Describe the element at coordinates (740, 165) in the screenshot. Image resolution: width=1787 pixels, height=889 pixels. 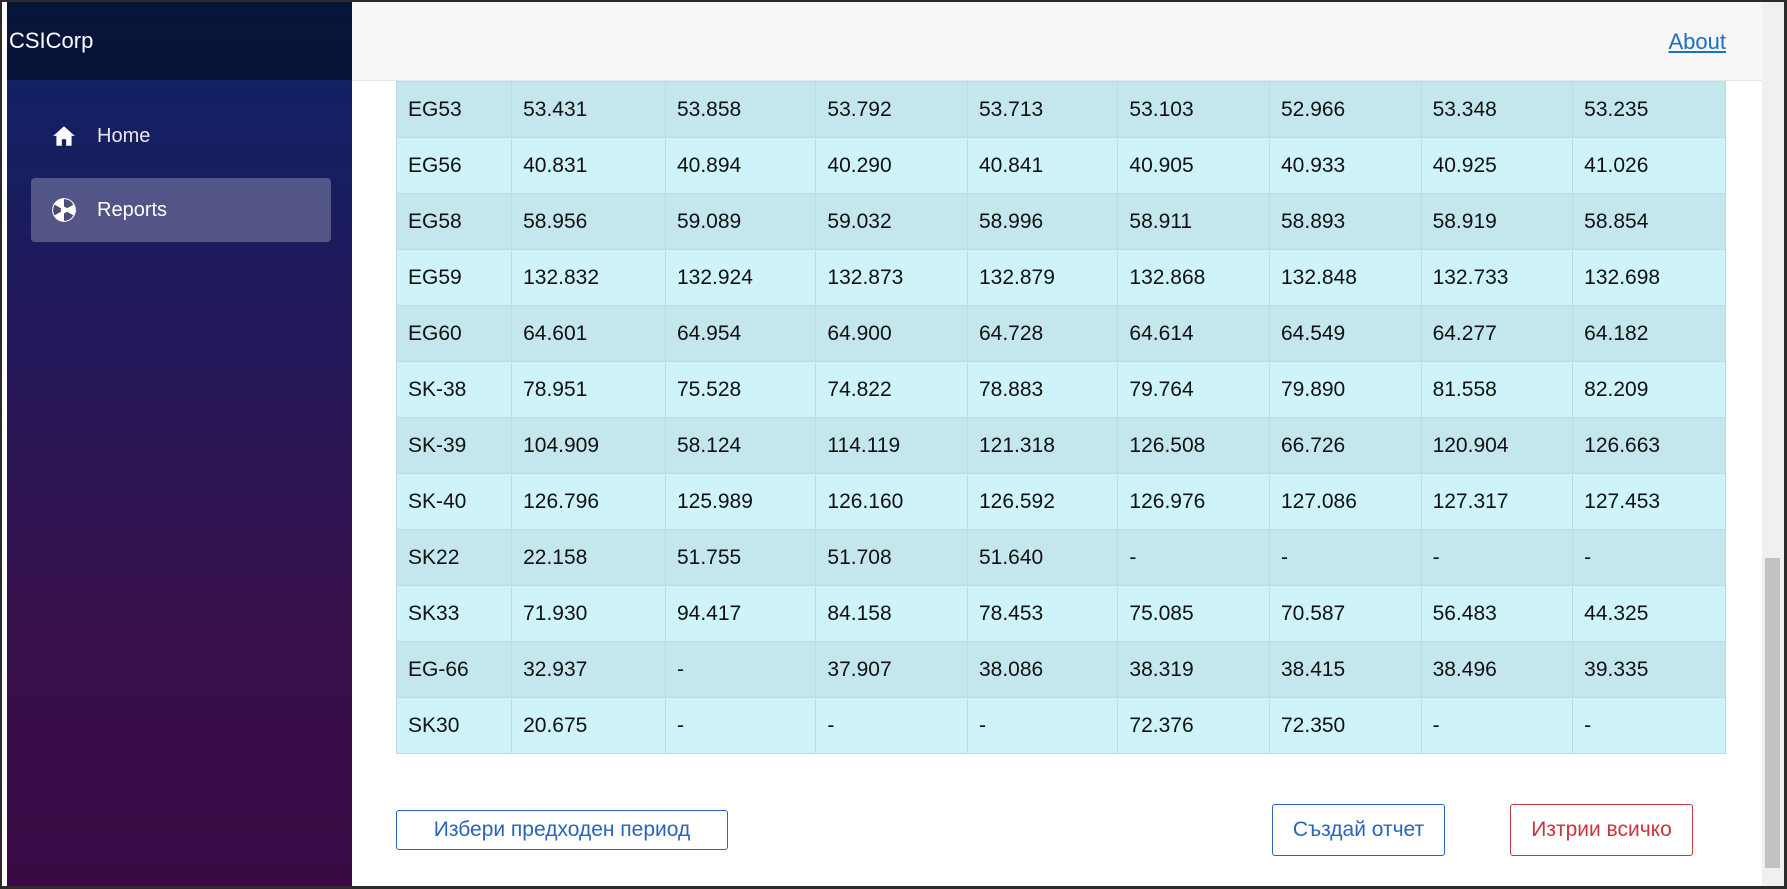
I see `value-cell: 40.894` at that location.